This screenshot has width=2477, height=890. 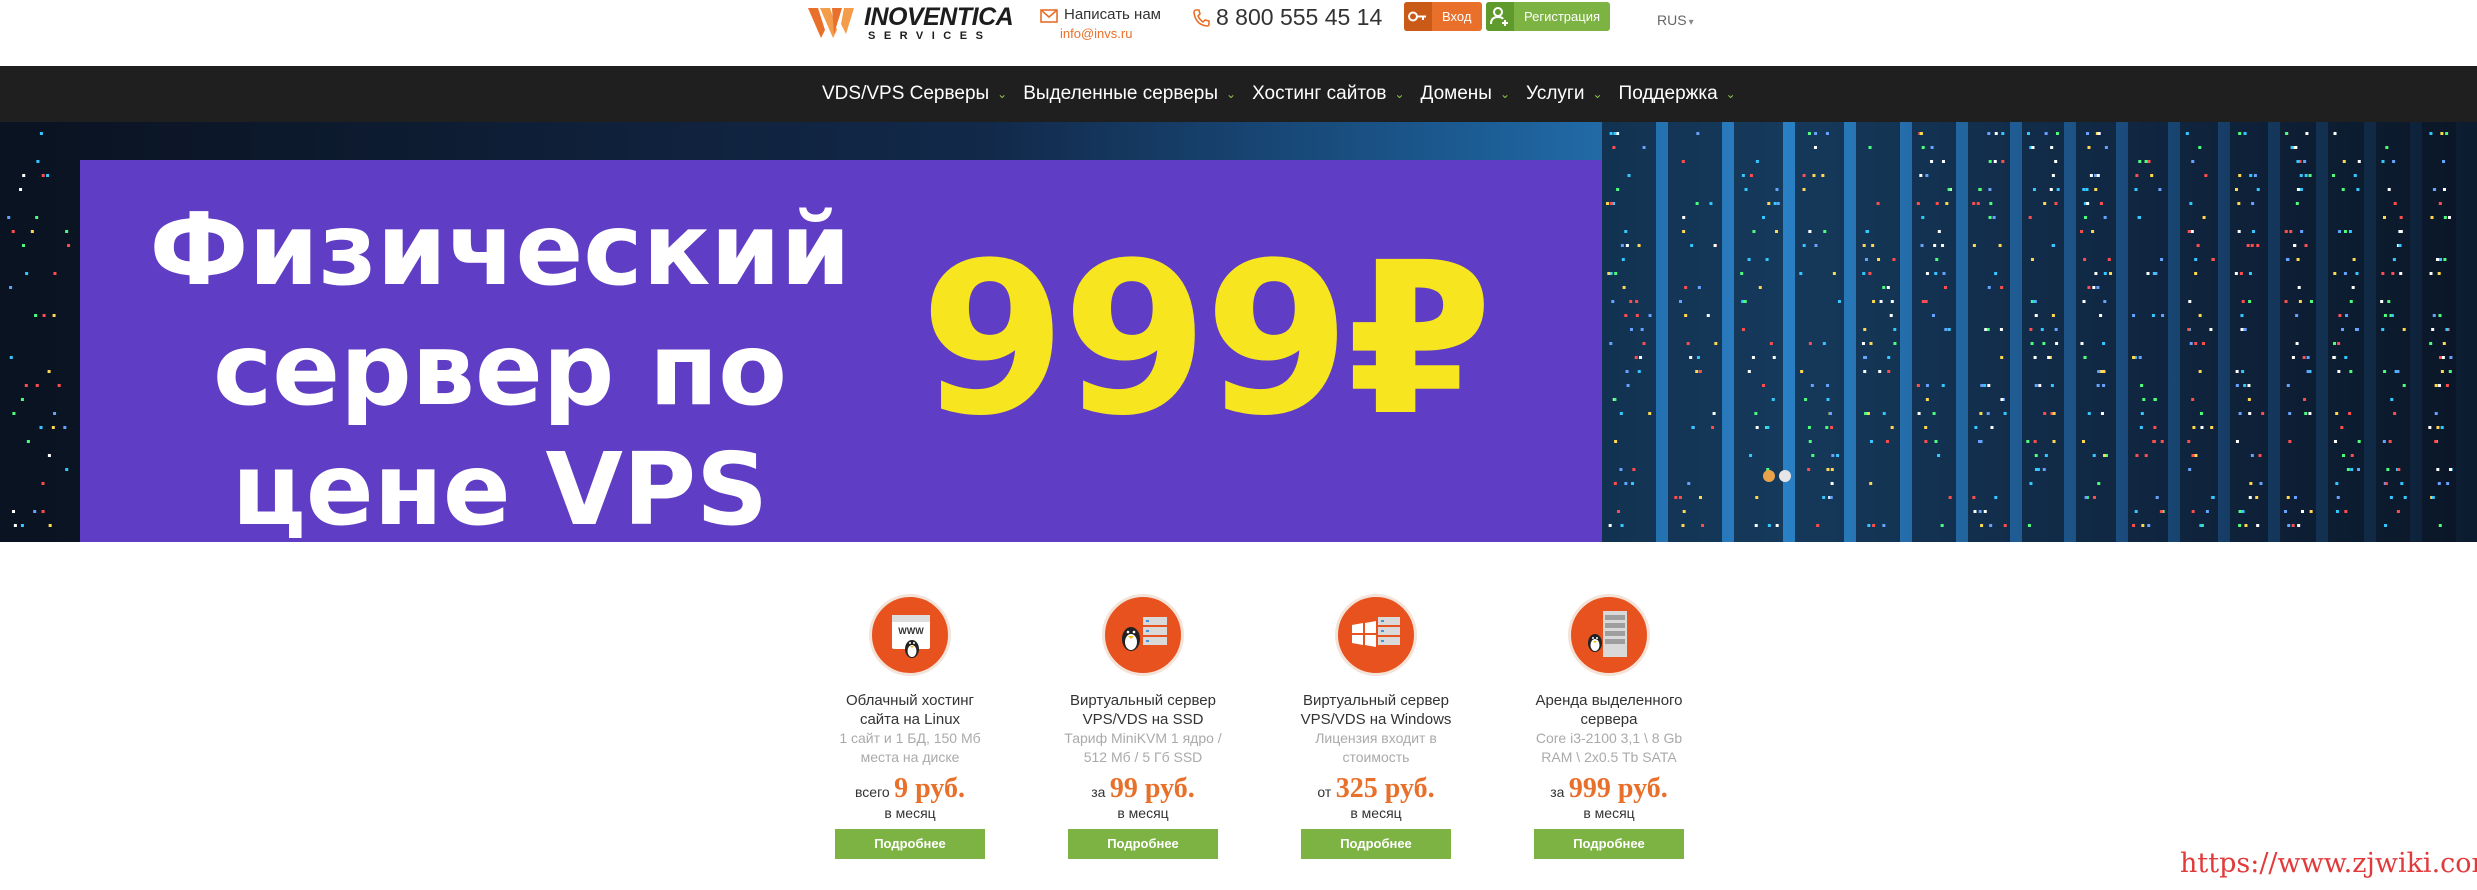 What do you see at coordinates (1049, 16) in the screenshot?
I see `mail-icon` at bounding box center [1049, 16].